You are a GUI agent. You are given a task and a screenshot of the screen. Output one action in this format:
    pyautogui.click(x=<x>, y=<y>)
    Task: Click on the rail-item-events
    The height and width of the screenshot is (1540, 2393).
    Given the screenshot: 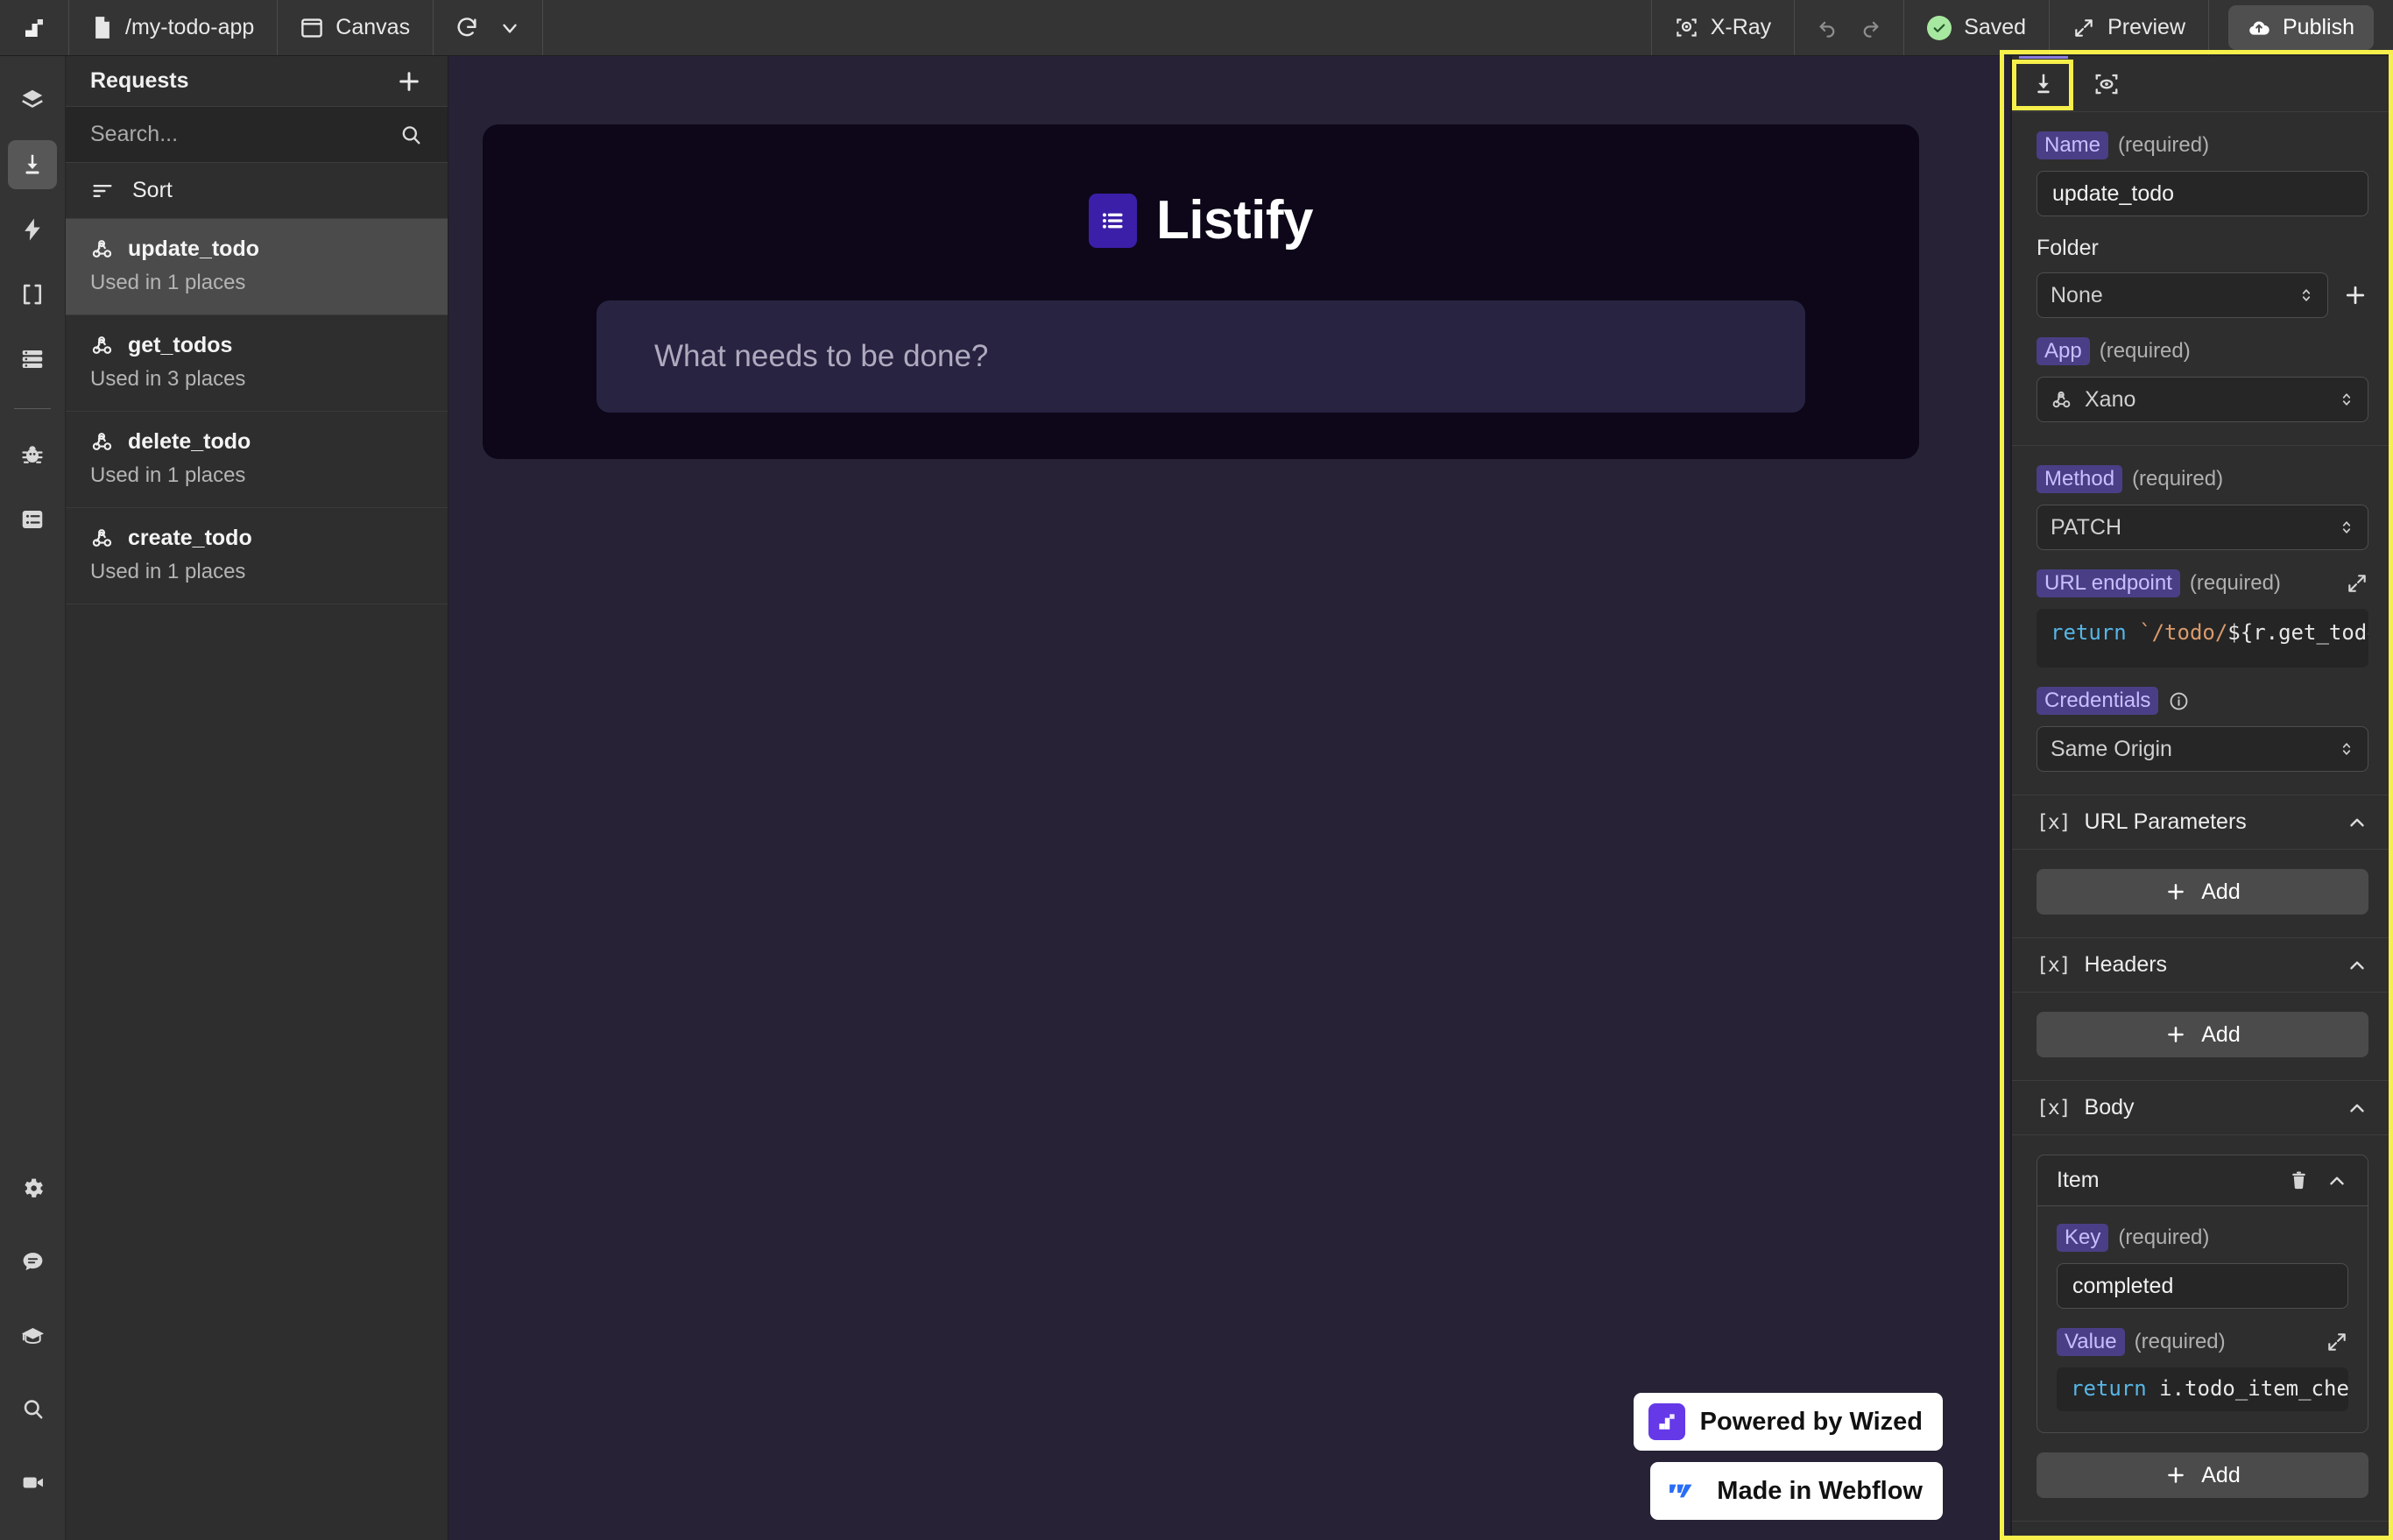 What is the action you would take?
    pyautogui.click(x=32, y=230)
    